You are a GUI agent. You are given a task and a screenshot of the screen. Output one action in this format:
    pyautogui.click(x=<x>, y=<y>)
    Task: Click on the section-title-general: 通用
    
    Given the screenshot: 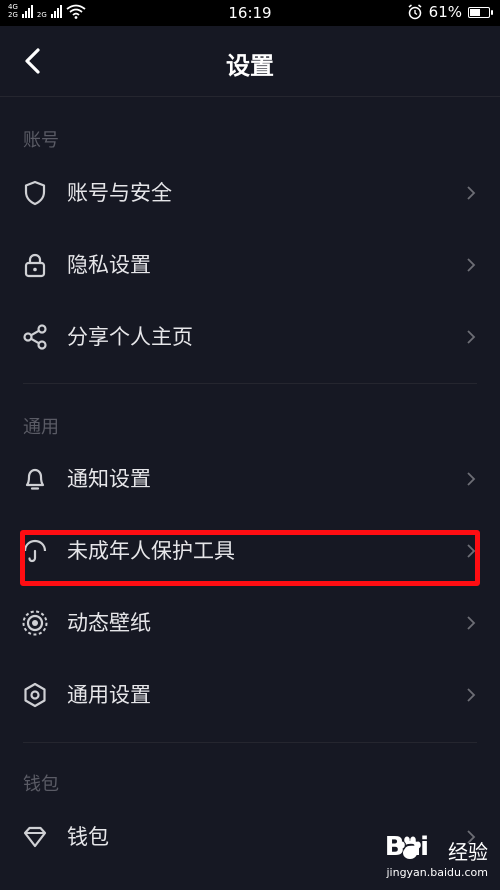 What is the action you would take?
    pyautogui.click(x=41, y=427)
    